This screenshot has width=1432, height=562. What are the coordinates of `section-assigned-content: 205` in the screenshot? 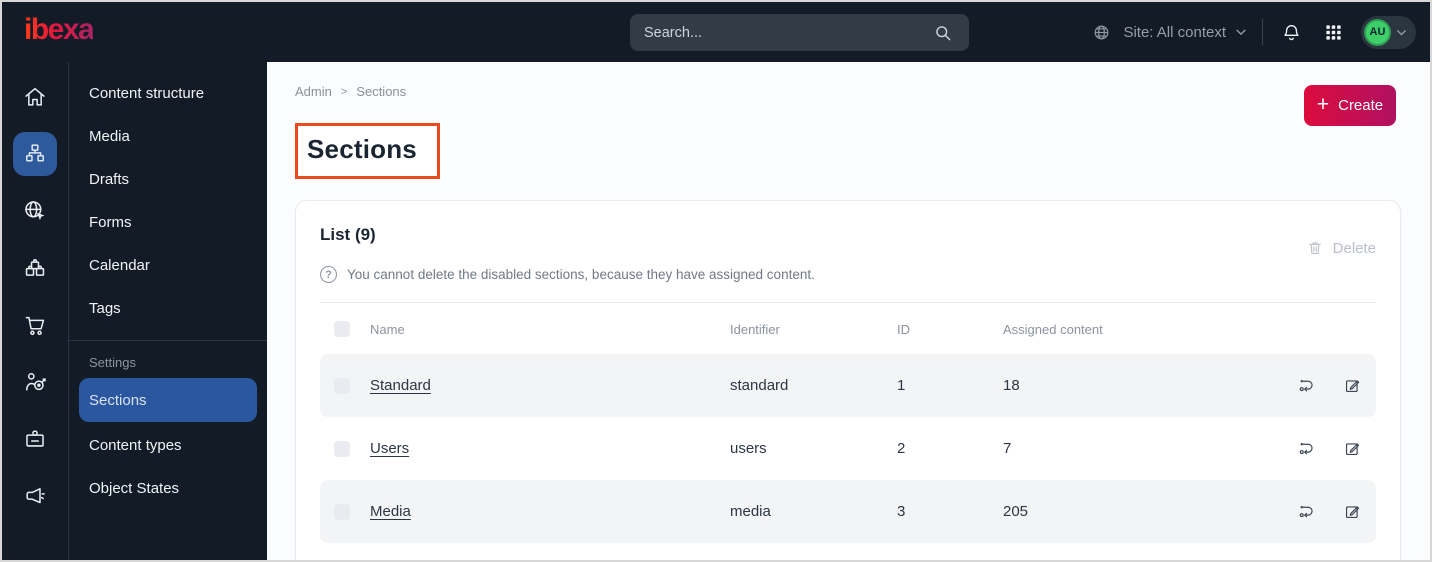 It's located at (1016, 511).